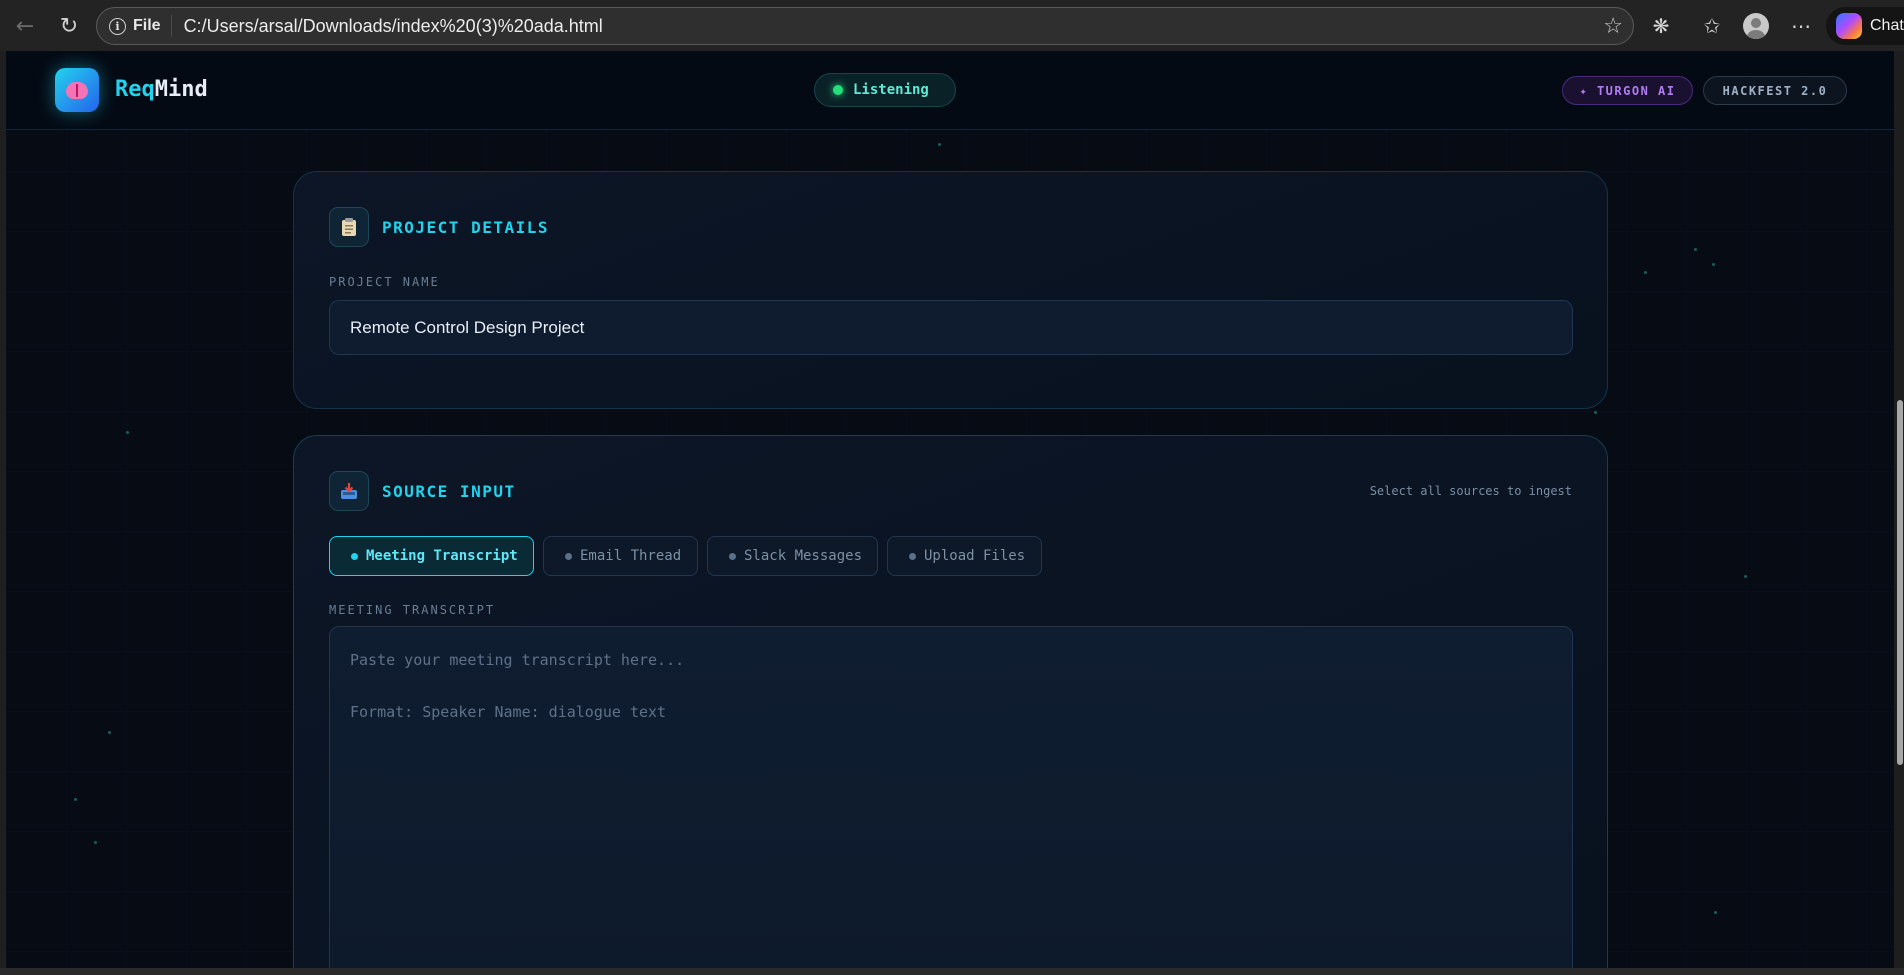  Describe the element at coordinates (1849, 26) in the screenshot. I see `copilot-logo-icon` at that location.